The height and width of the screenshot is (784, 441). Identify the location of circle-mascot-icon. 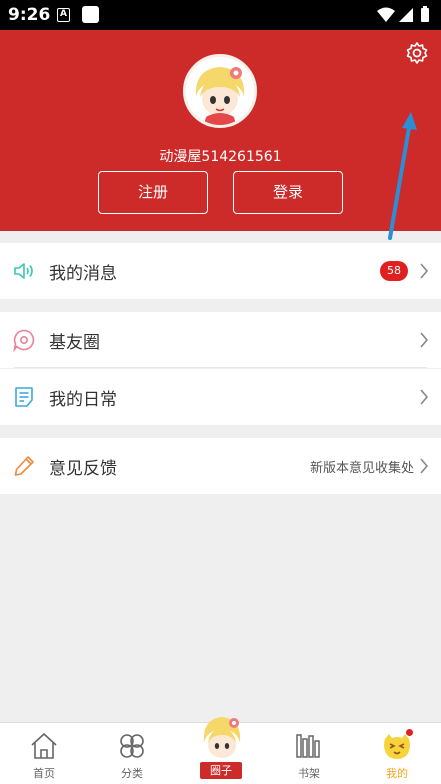
(222, 738).